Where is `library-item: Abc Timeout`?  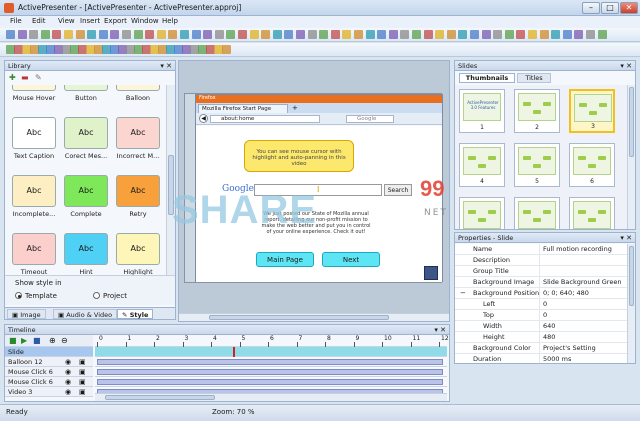 library-item: Abc Timeout is located at coordinates (34, 253).